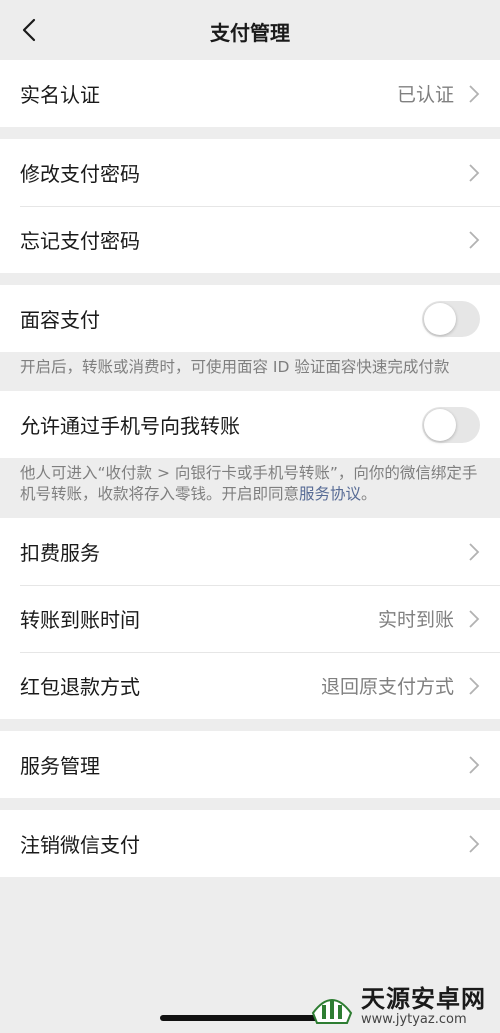 This screenshot has width=500, height=1033. I want to click on watermark-title: 天源安卓网, so click(423, 999).